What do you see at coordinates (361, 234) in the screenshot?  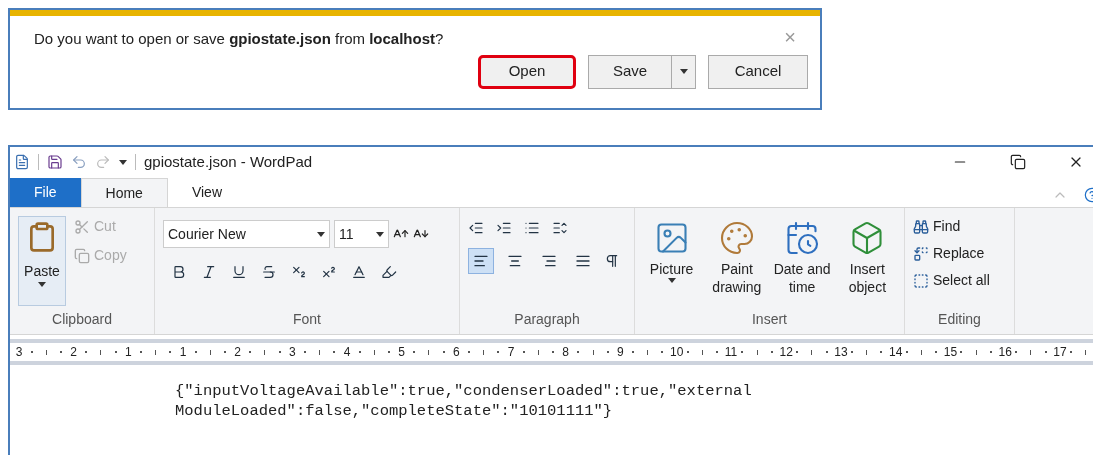 I see `font-size-dropdown: 11` at bounding box center [361, 234].